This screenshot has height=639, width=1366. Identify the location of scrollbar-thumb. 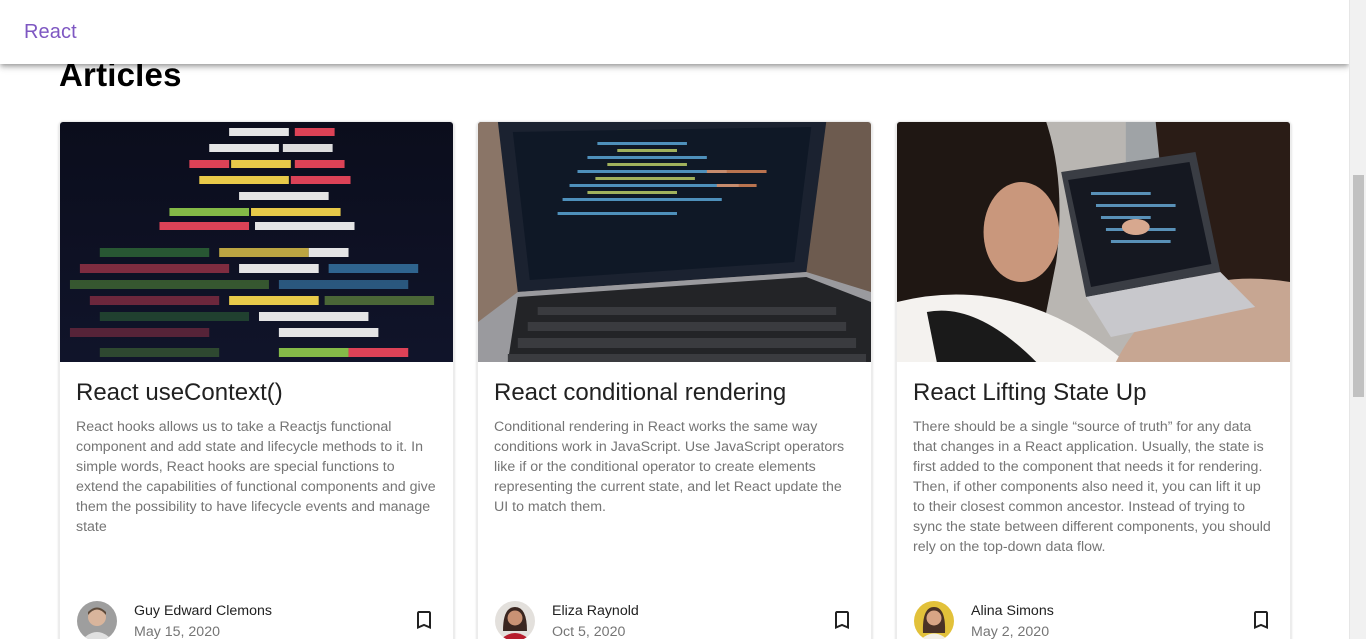
(1358, 286).